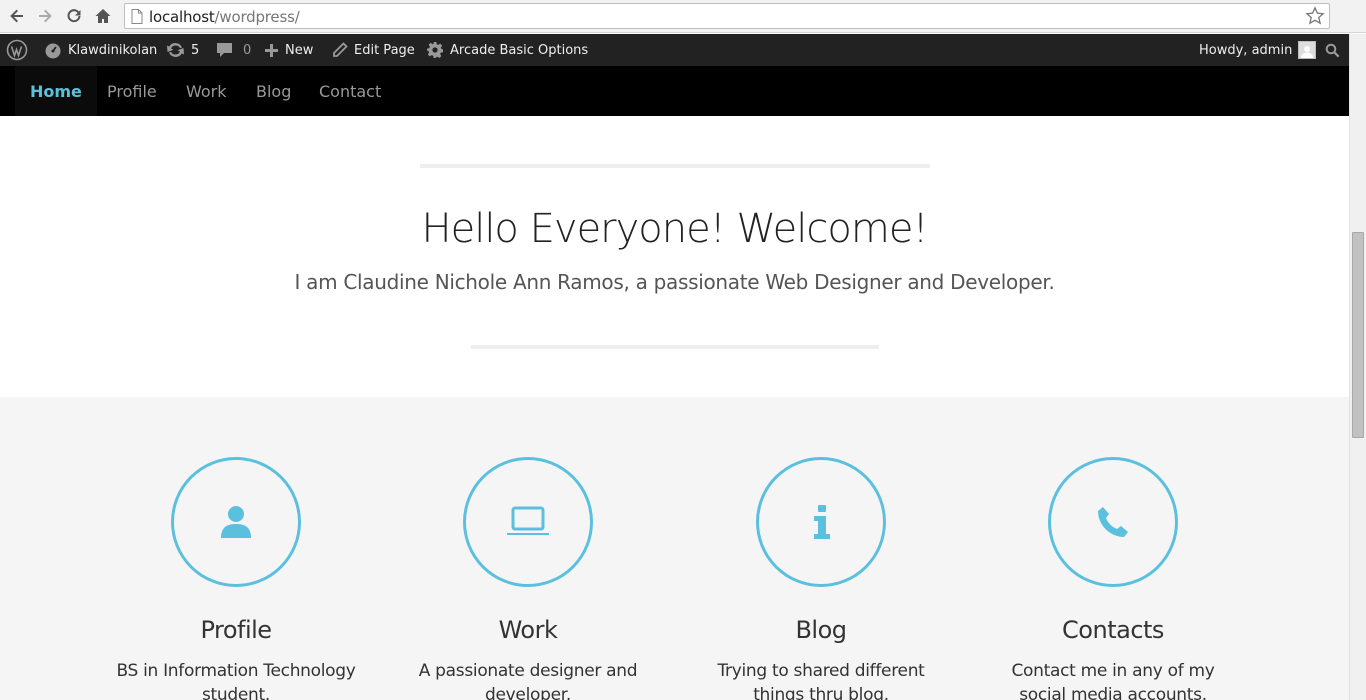 This screenshot has height=700, width=1366. Describe the element at coordinates (195, 50) in the screenshot. I see `updates-count: 5` at that location.